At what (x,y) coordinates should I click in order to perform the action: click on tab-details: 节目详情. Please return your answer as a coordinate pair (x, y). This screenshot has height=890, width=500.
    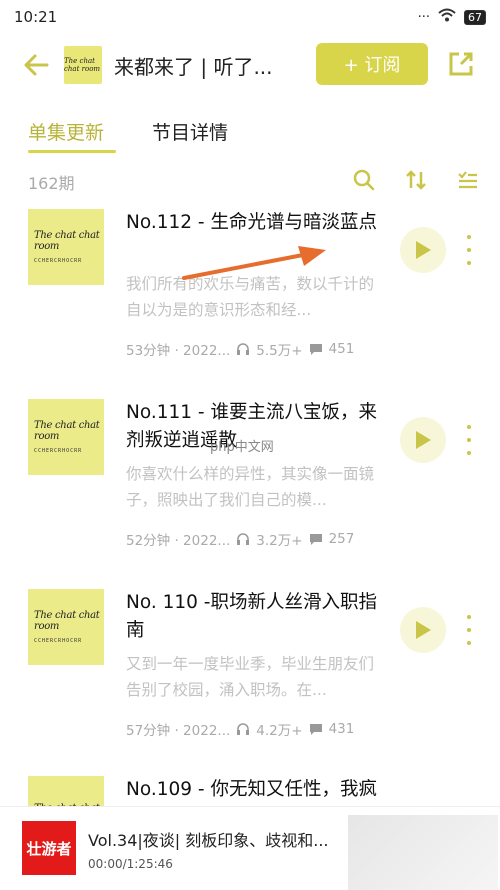
    Looking at the image, I should click on (190, 131).